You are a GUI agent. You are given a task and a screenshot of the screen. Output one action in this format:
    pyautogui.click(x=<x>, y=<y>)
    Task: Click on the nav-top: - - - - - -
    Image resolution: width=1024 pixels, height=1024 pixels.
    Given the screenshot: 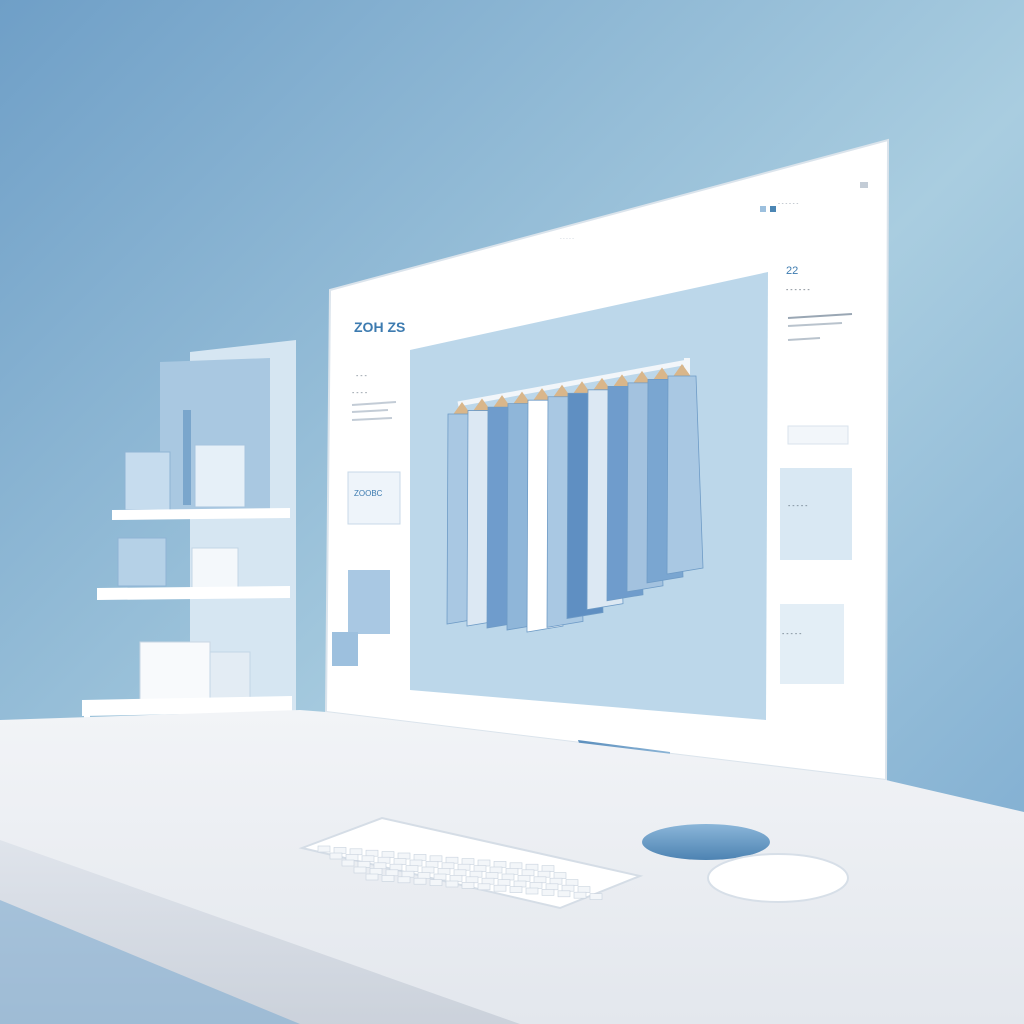 What is the action you would take?
    pyautogui.click(x=788, y=204)
    